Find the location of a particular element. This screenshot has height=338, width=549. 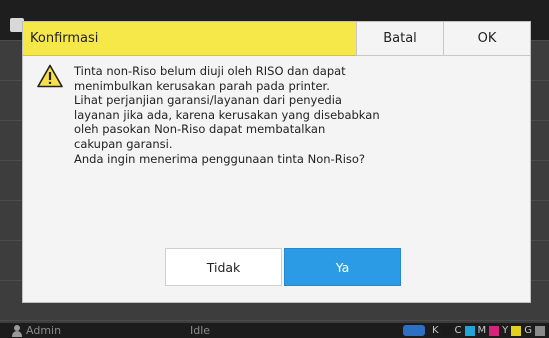

ink-swatch-c is located at coordinates (469, 330).